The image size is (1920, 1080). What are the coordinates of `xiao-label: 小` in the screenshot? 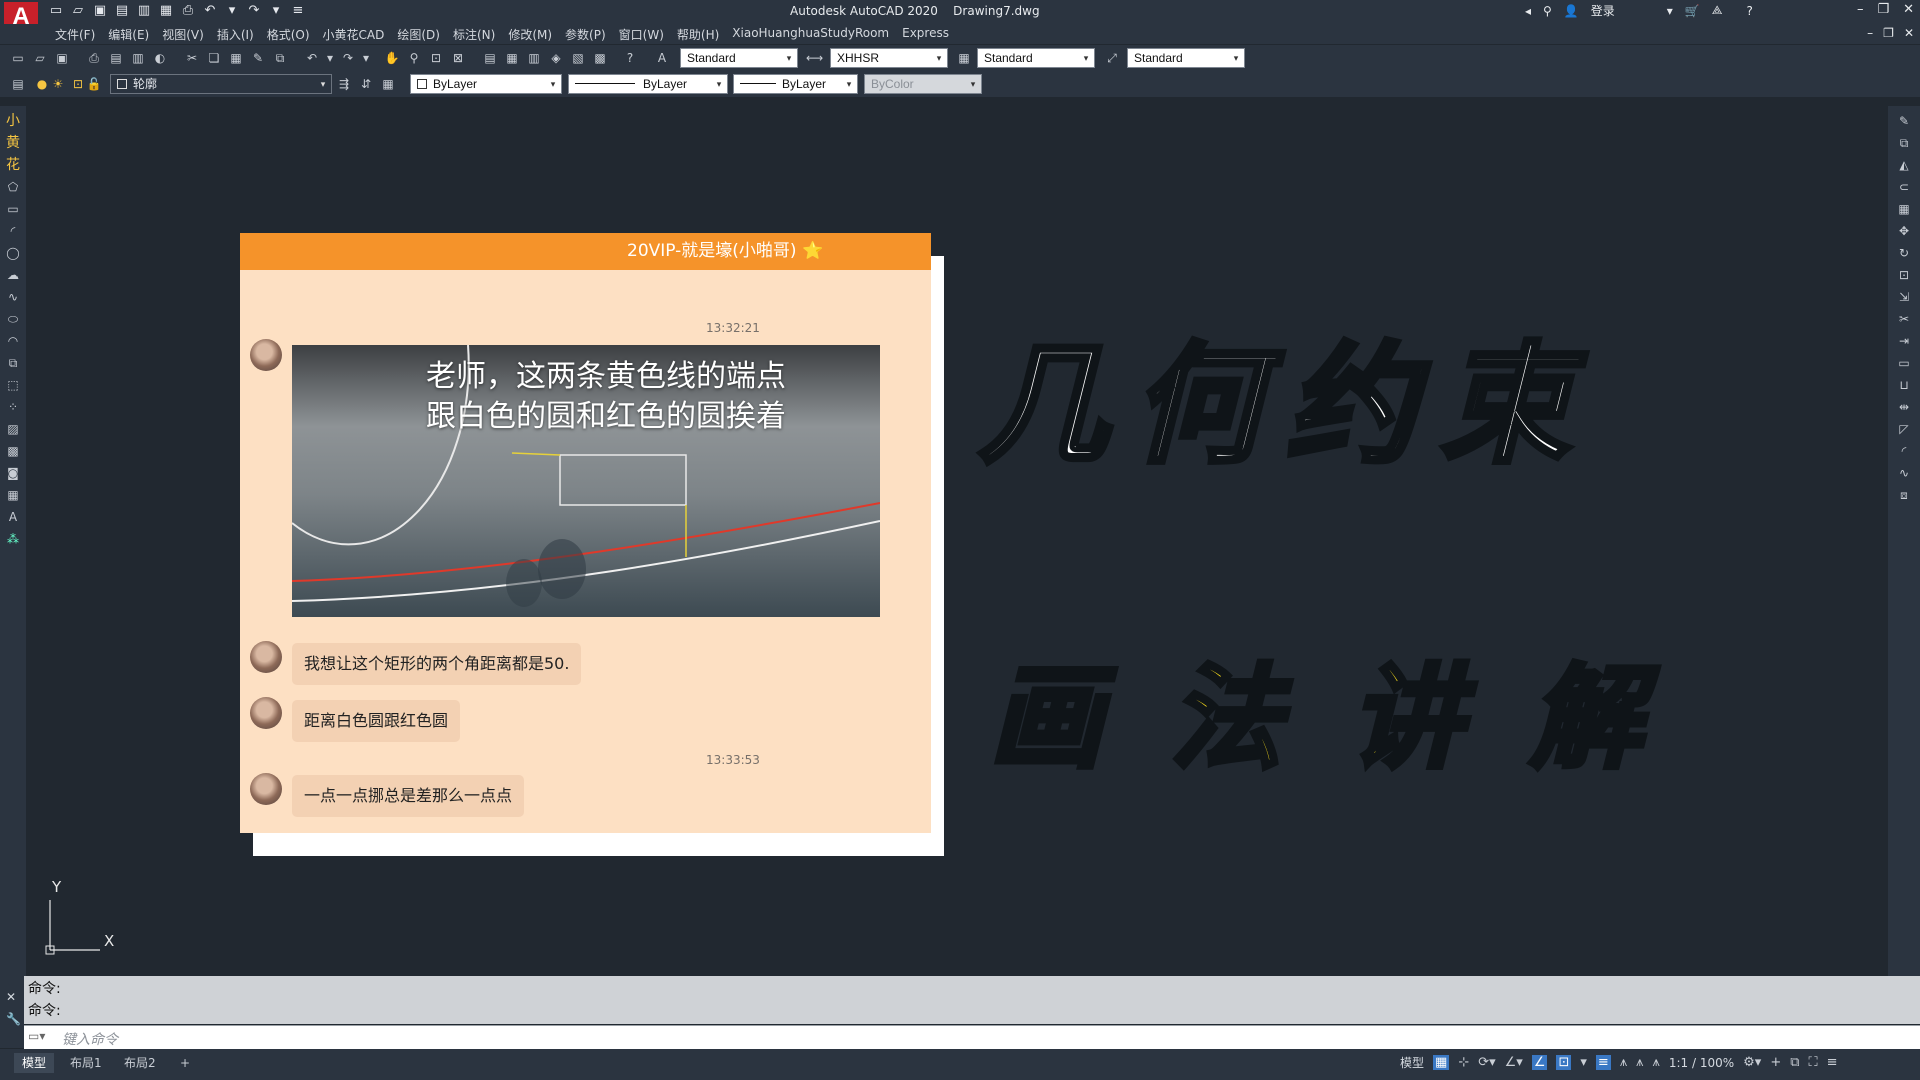 It's located at (13, 121).